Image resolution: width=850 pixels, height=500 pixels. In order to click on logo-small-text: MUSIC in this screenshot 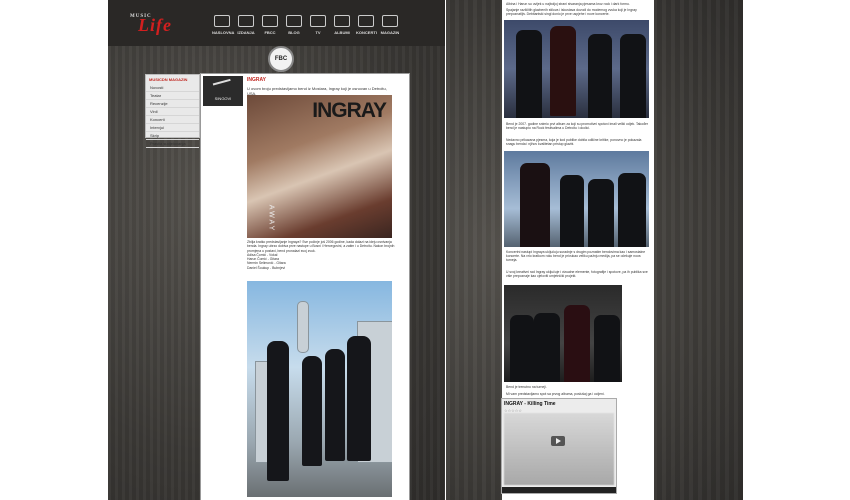, I will do `click(141, 16)`.